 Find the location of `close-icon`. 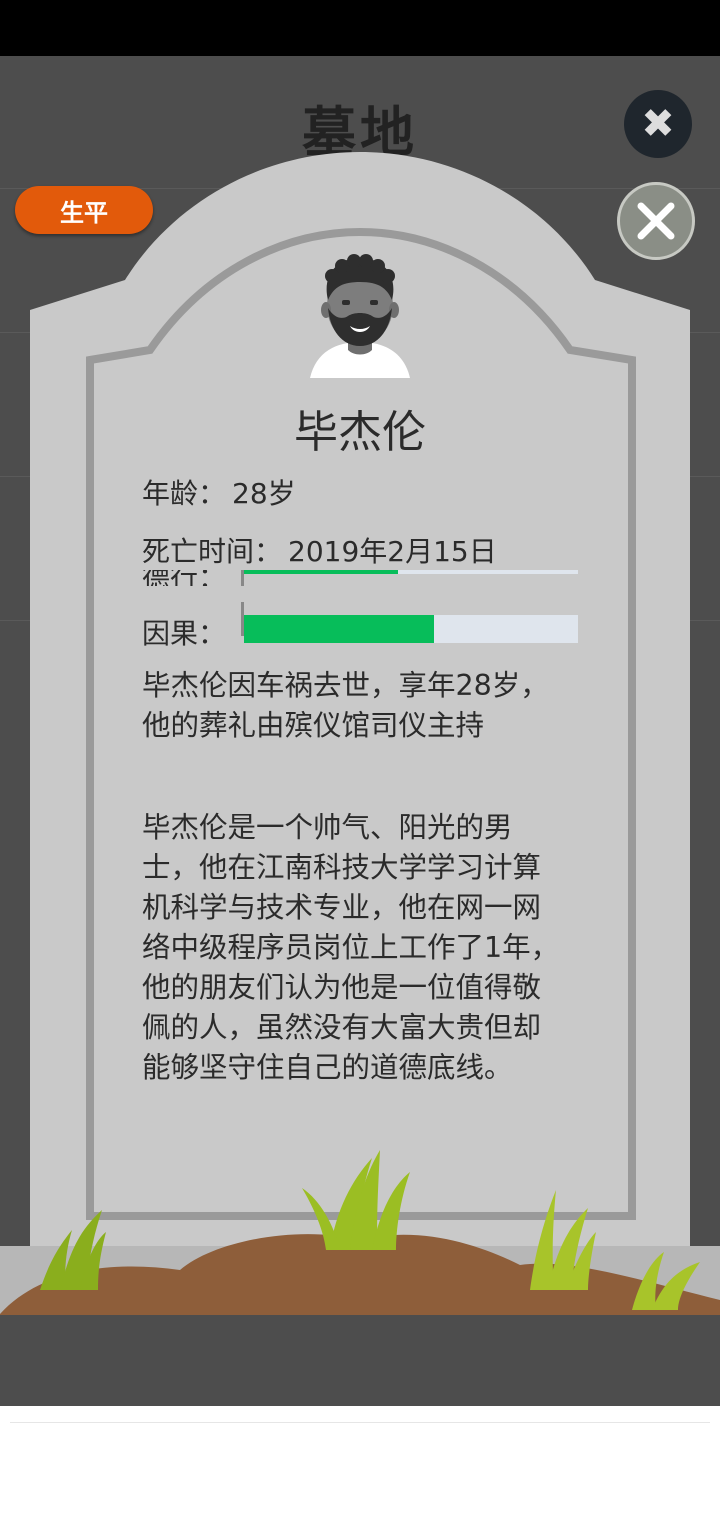

close-icon is located at coordinates (656, 221).